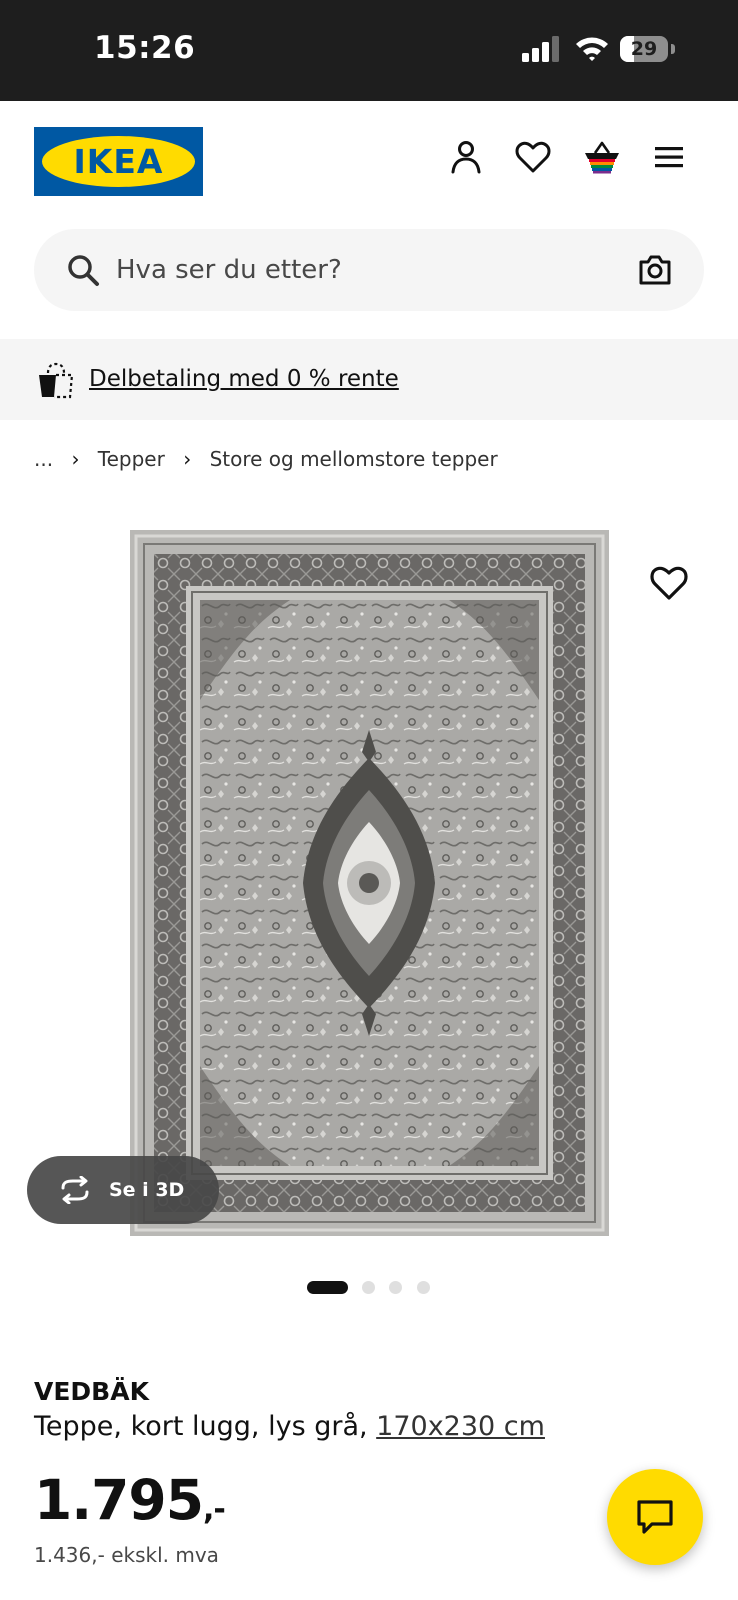  I want to click on promo-banner: Delbetaling med 0 % rente, so click(369, 379).